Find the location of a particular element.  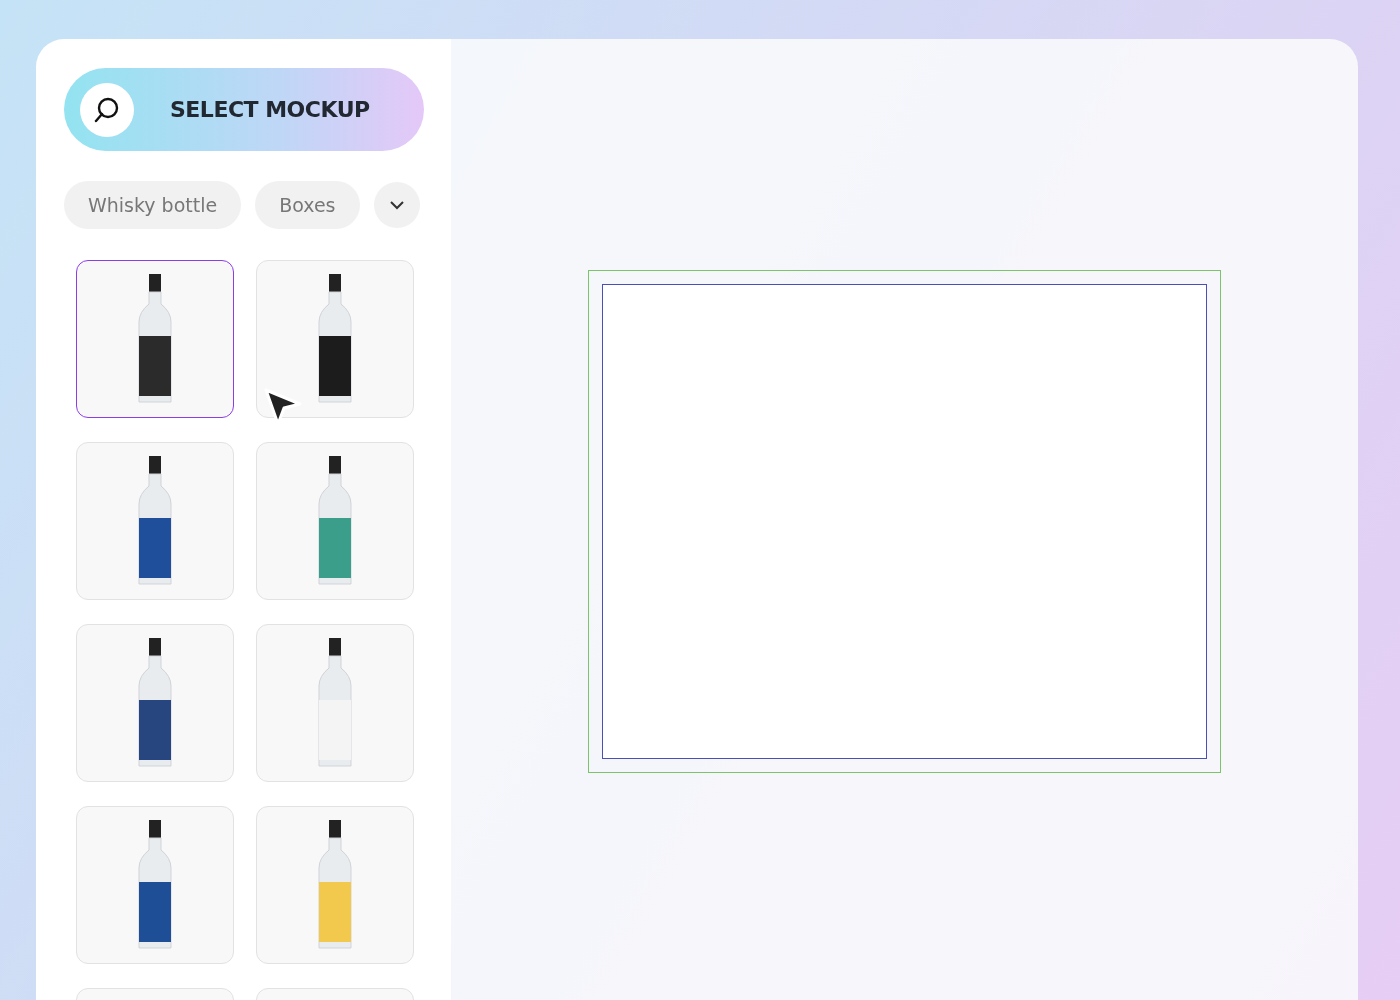

mockup-thumbnail is located at coordinates (155, 339).